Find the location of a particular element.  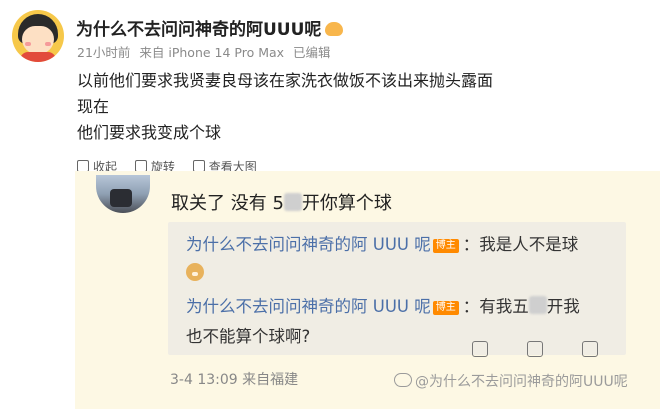

post-username-text: 为什么不去问问神奇的阿UUU呢 is located at coordinates (198, 30).